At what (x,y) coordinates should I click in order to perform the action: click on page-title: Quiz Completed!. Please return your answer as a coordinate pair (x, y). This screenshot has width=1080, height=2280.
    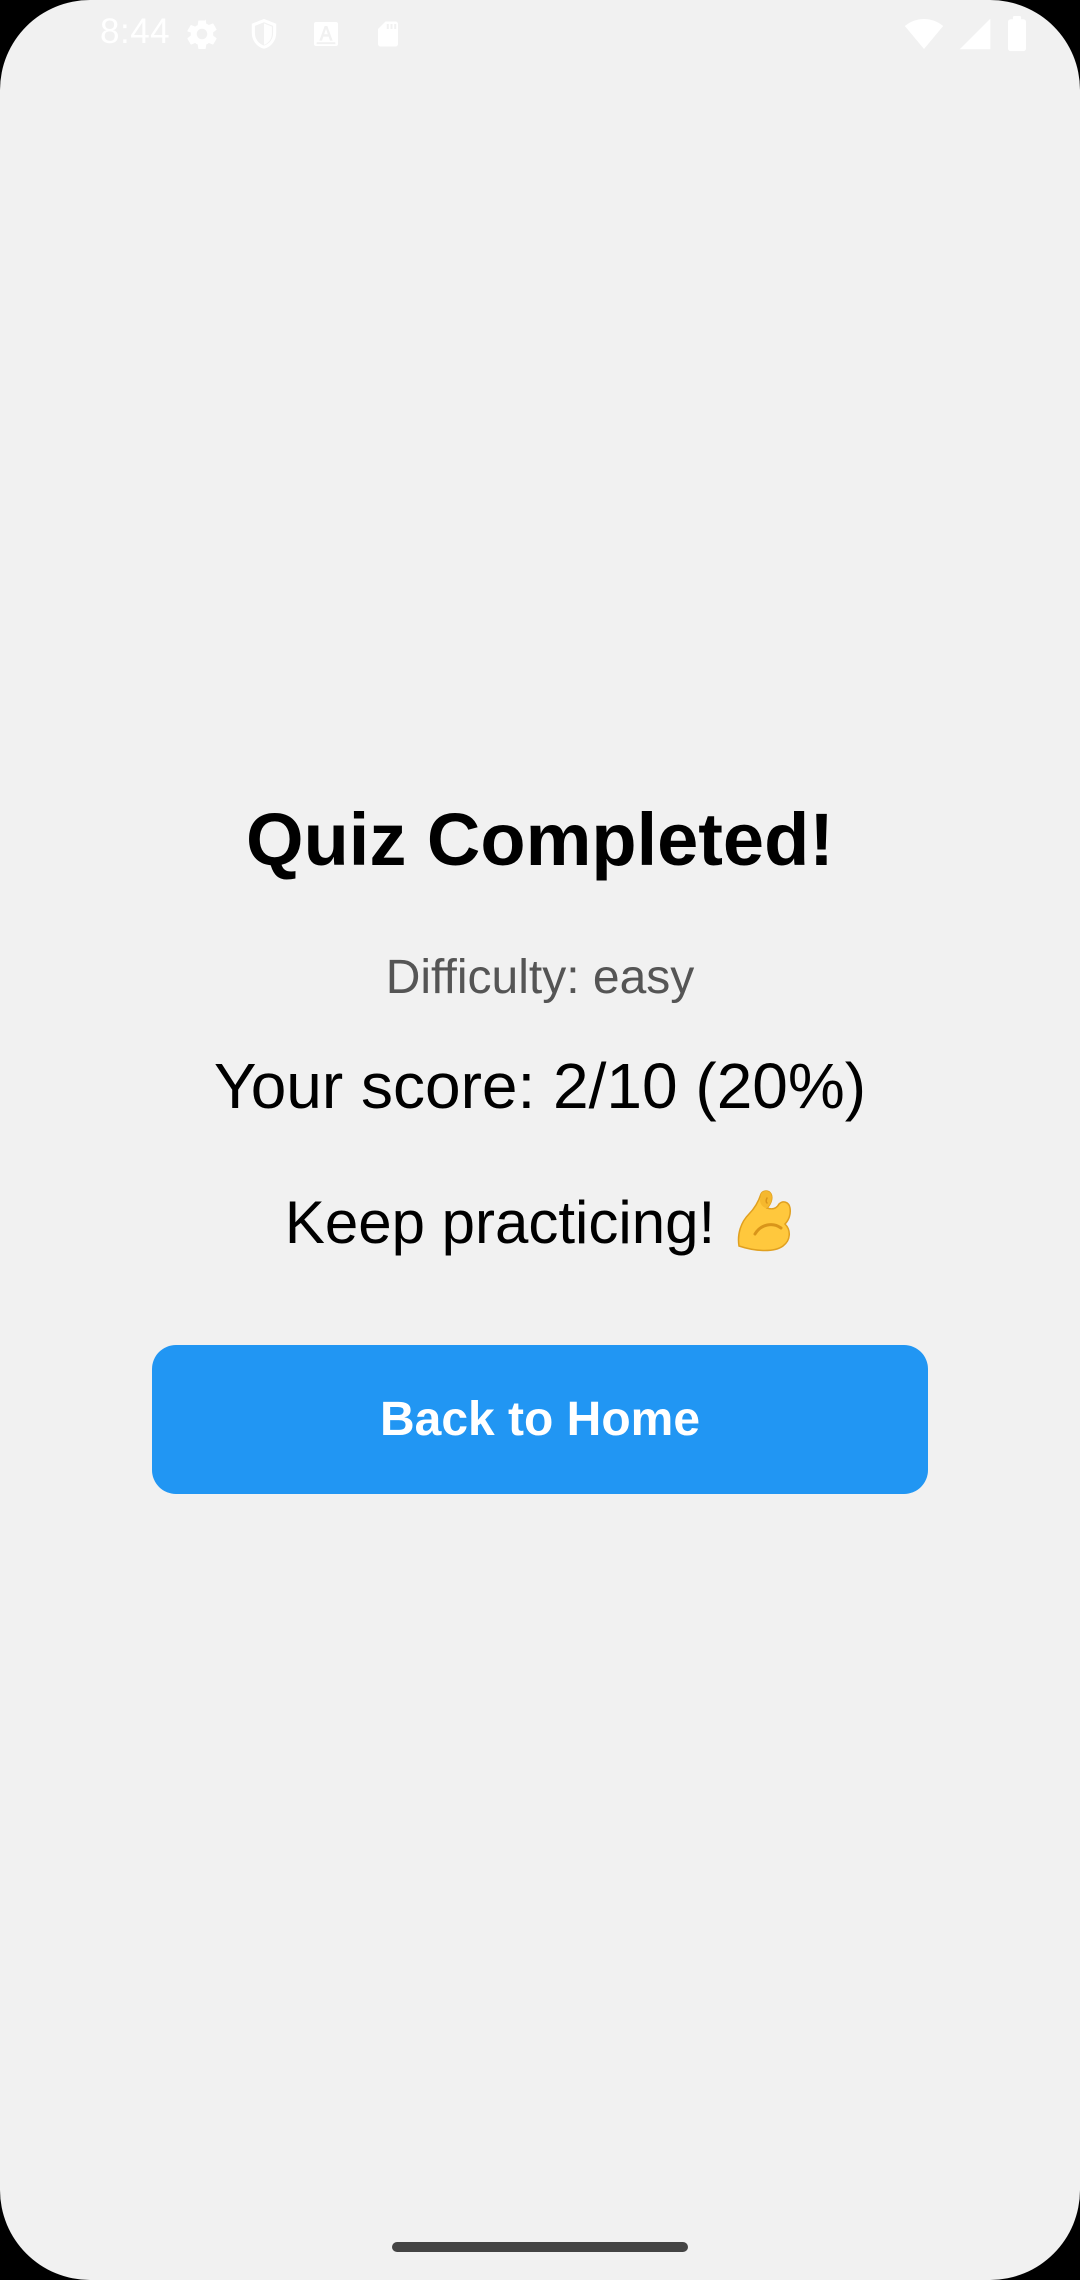
    Looking at the image, I should click on (540, 839).